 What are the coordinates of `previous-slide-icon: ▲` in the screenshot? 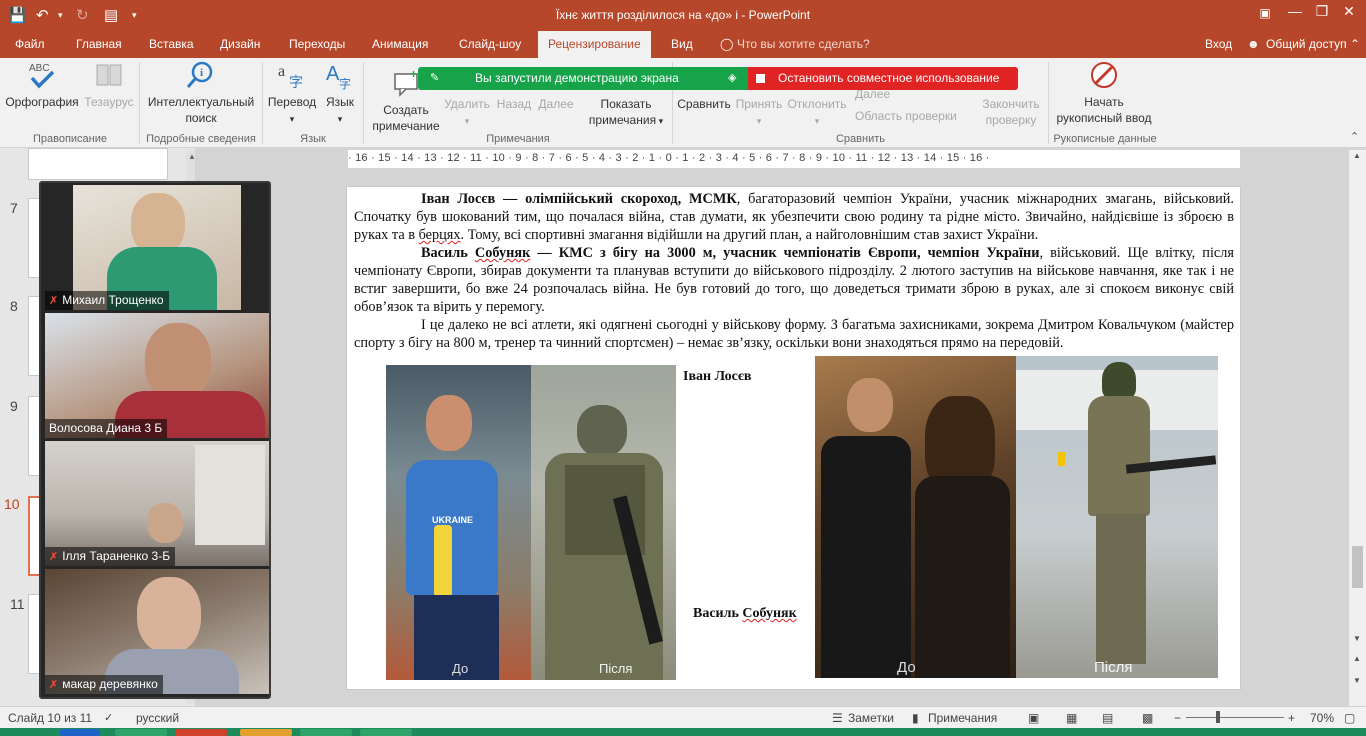 It's located at (1357, 658).